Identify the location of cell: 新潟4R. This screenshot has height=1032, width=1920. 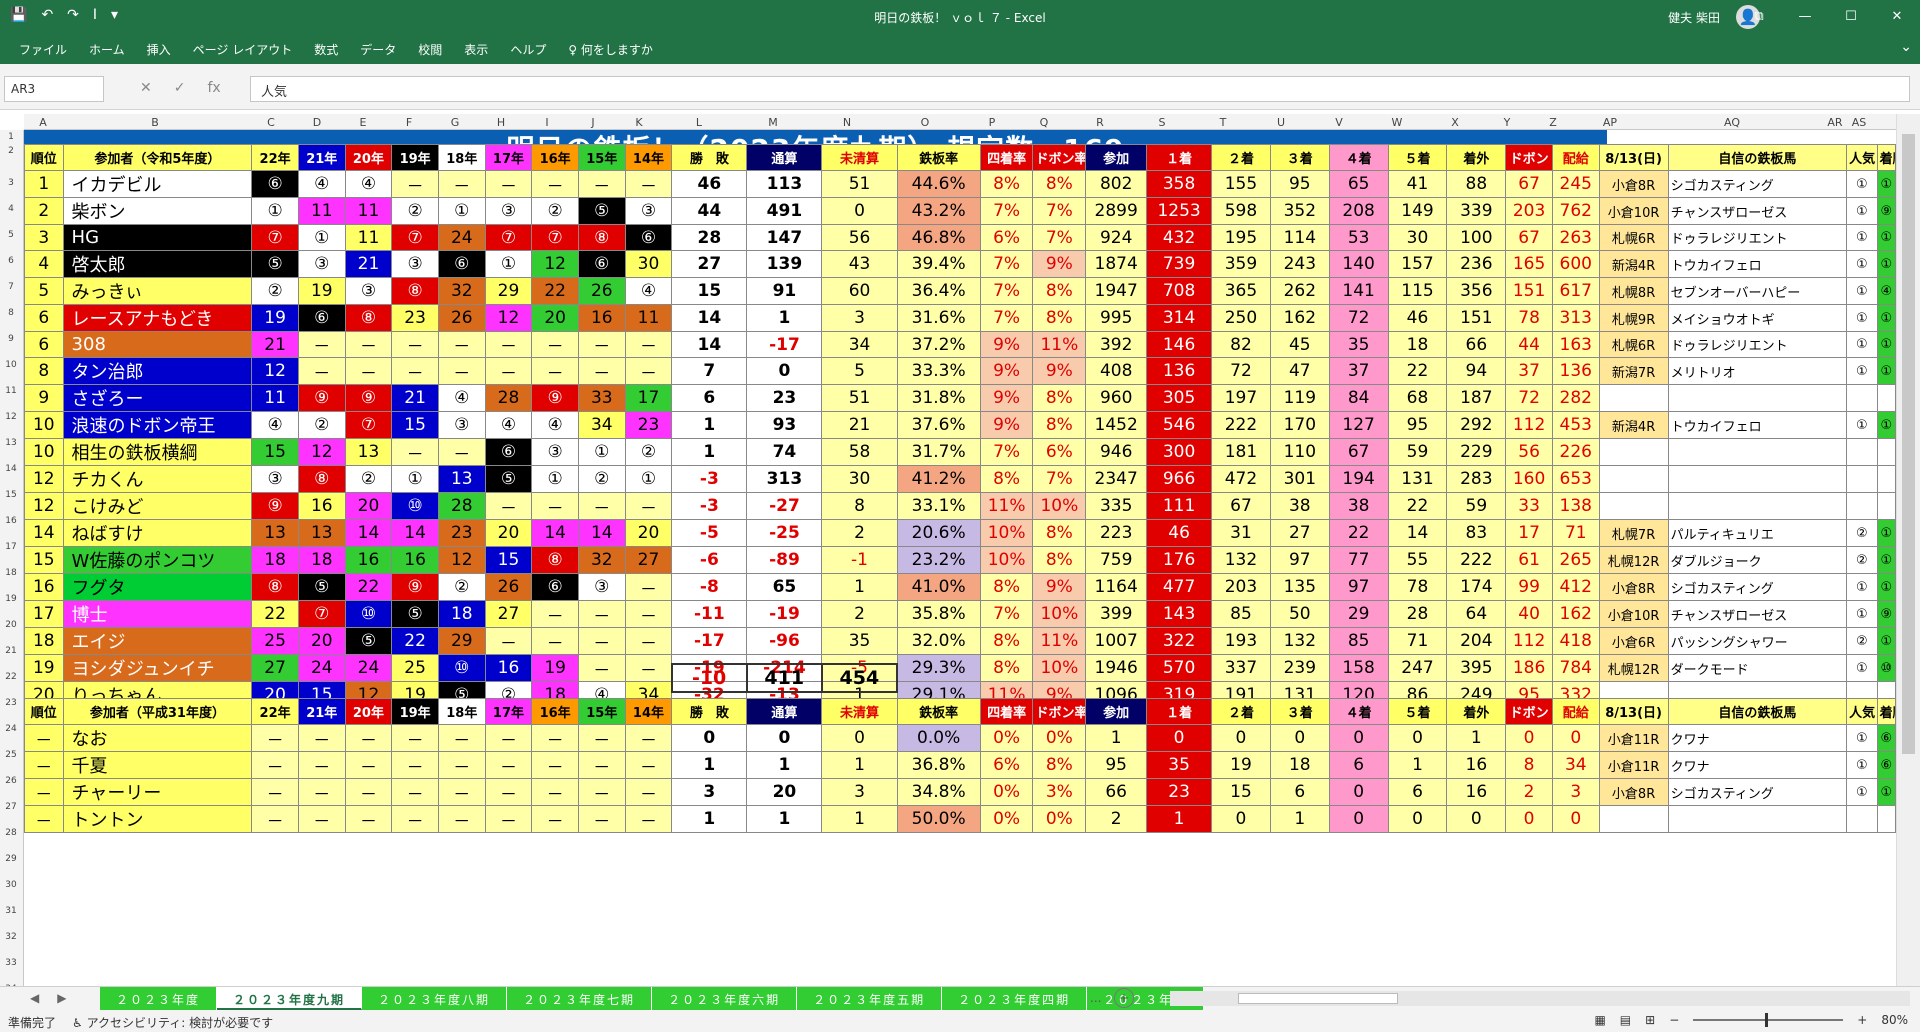
(1633, 264).